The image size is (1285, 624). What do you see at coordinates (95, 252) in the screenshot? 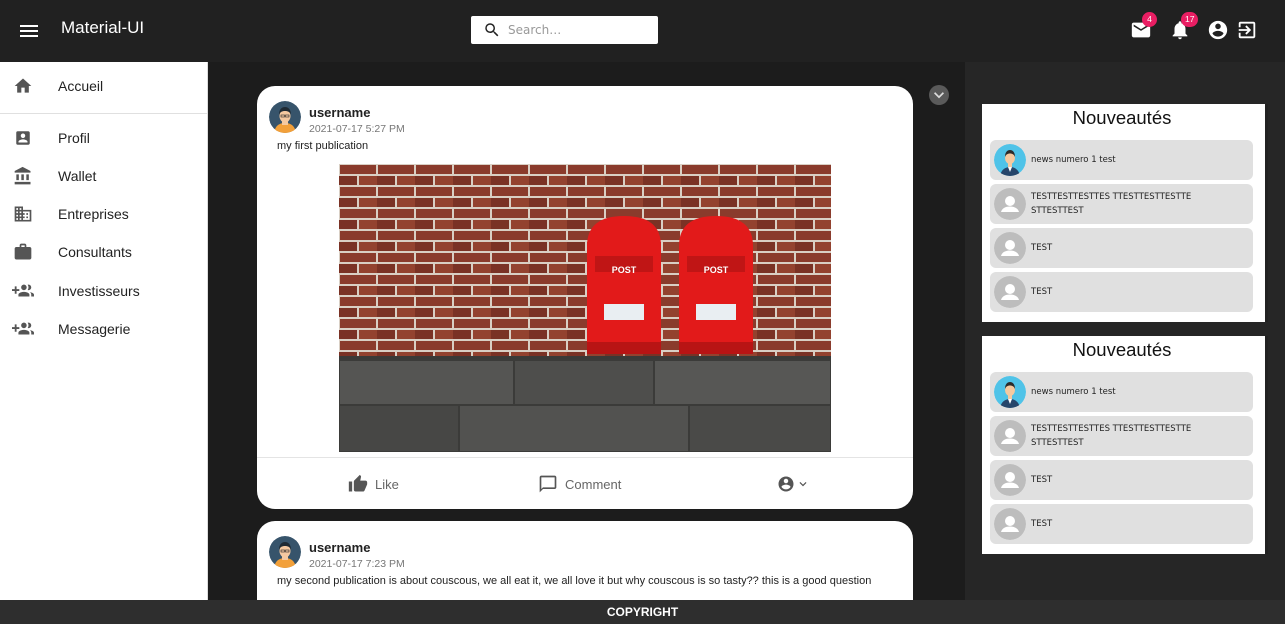
I see `sidebar-item-label: Consultants` at bounding box center [95, 252].